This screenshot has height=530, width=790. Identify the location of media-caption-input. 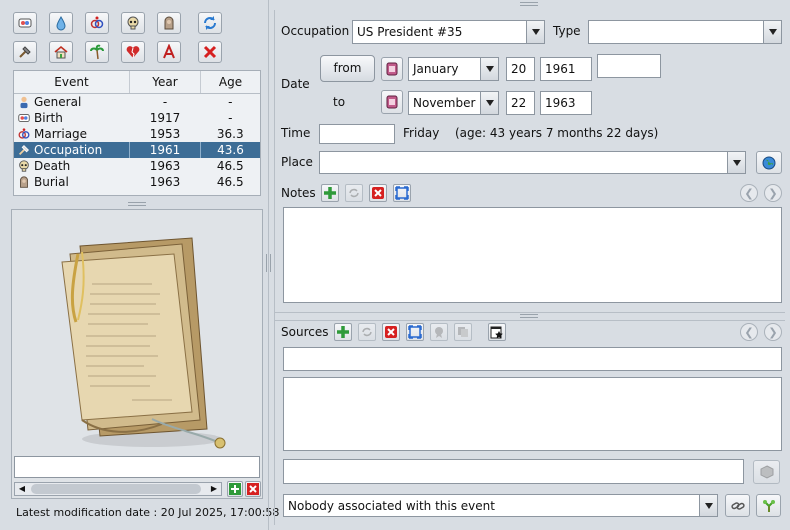
(137, 467).